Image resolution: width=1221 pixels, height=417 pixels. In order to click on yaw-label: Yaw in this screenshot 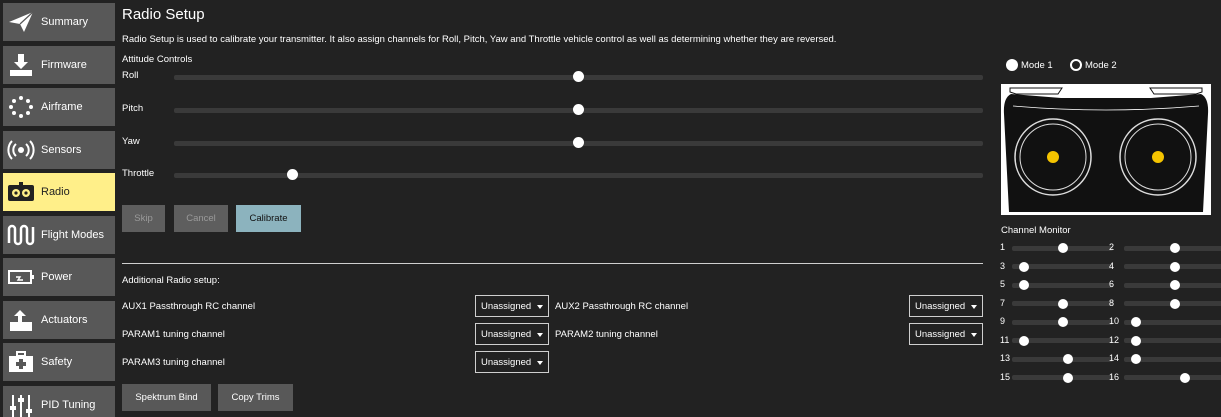, I will do `click(131, 141)`.